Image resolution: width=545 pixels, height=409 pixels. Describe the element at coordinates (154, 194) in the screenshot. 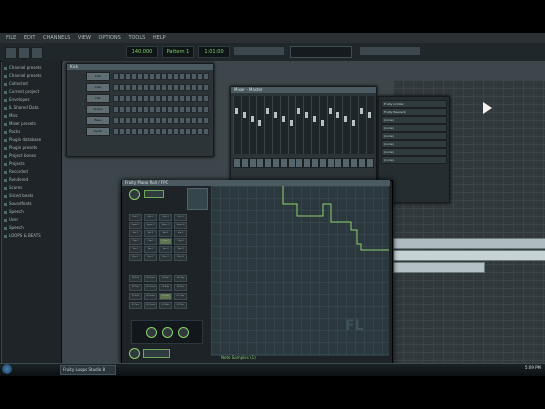

I see `fpc-preset-label` at that location.